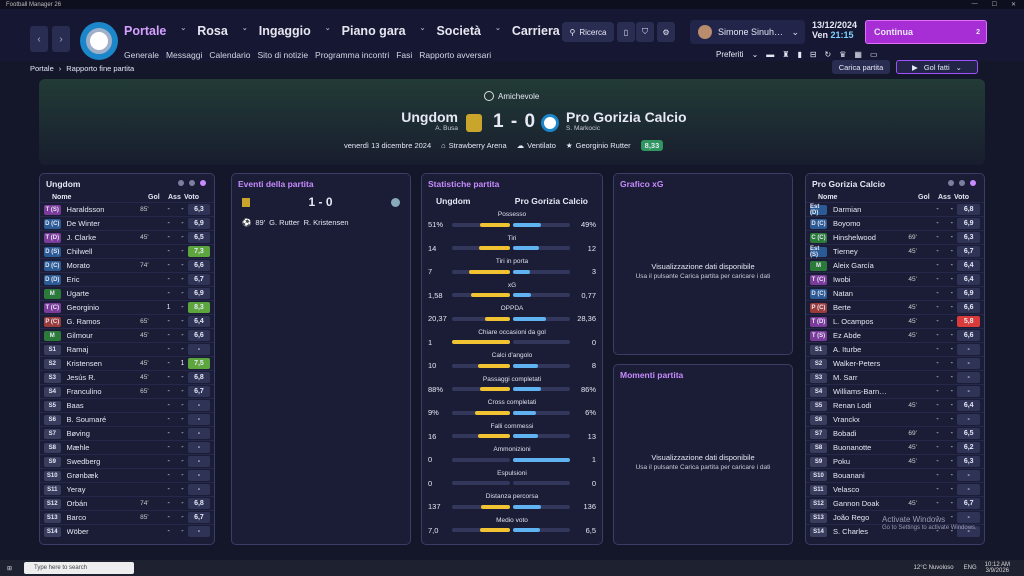  I want to click on player-name: J. Clarke, so click(104, 237).